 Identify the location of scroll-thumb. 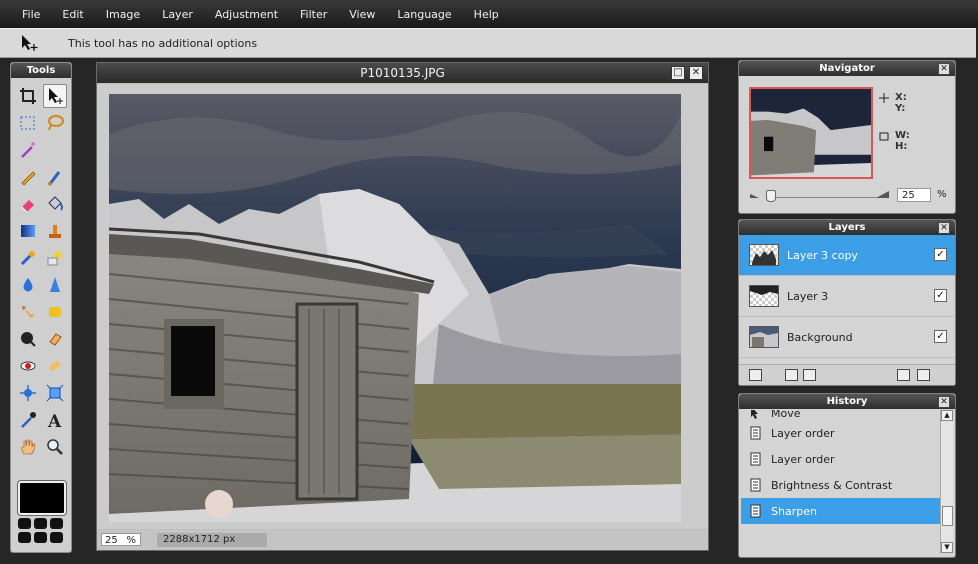
(947, 516).